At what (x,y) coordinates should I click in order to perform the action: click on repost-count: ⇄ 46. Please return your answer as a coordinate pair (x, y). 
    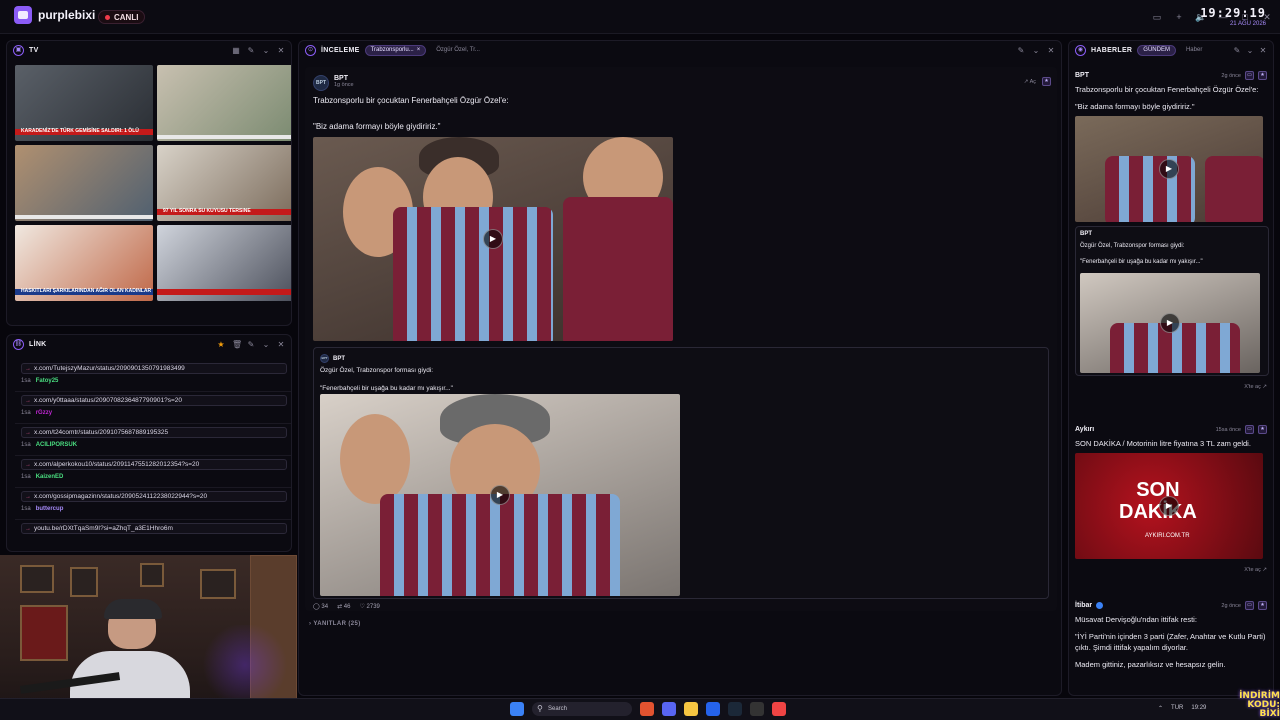
    Looking at the image, I should click on (343, 606).